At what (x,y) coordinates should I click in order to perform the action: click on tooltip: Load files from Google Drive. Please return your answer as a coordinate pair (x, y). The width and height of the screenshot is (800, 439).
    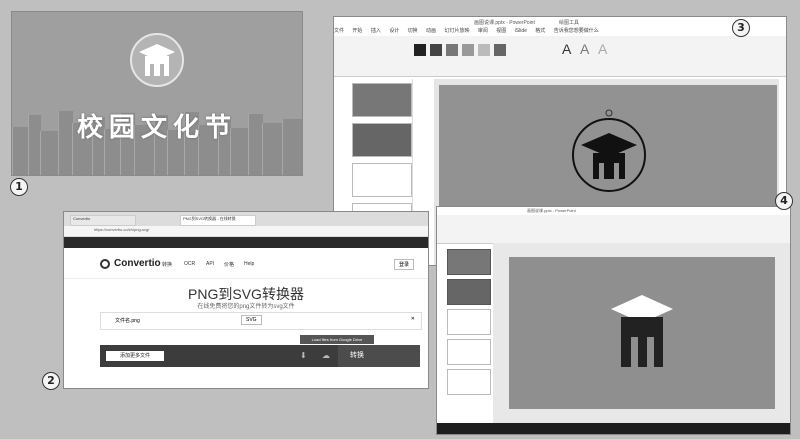
    Looking at the image, I should click on (337, 339).